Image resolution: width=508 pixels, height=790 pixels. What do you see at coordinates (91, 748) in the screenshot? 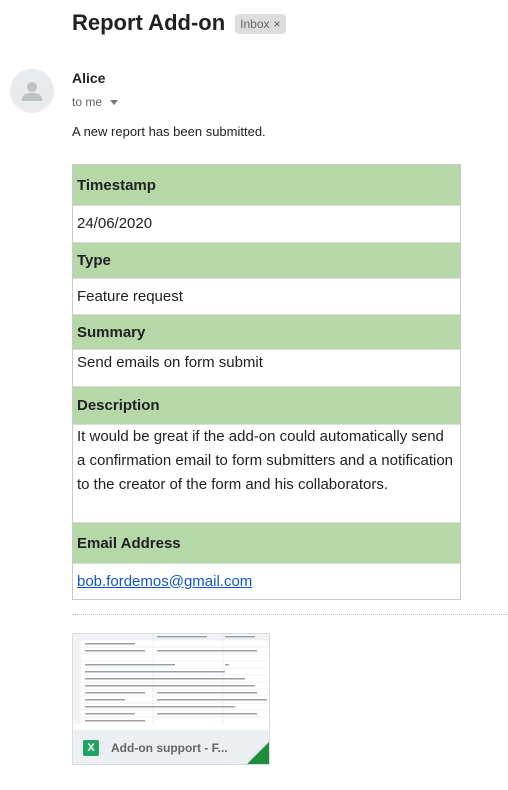
I see `excel-icon: X` at bounding box center [91, 748].